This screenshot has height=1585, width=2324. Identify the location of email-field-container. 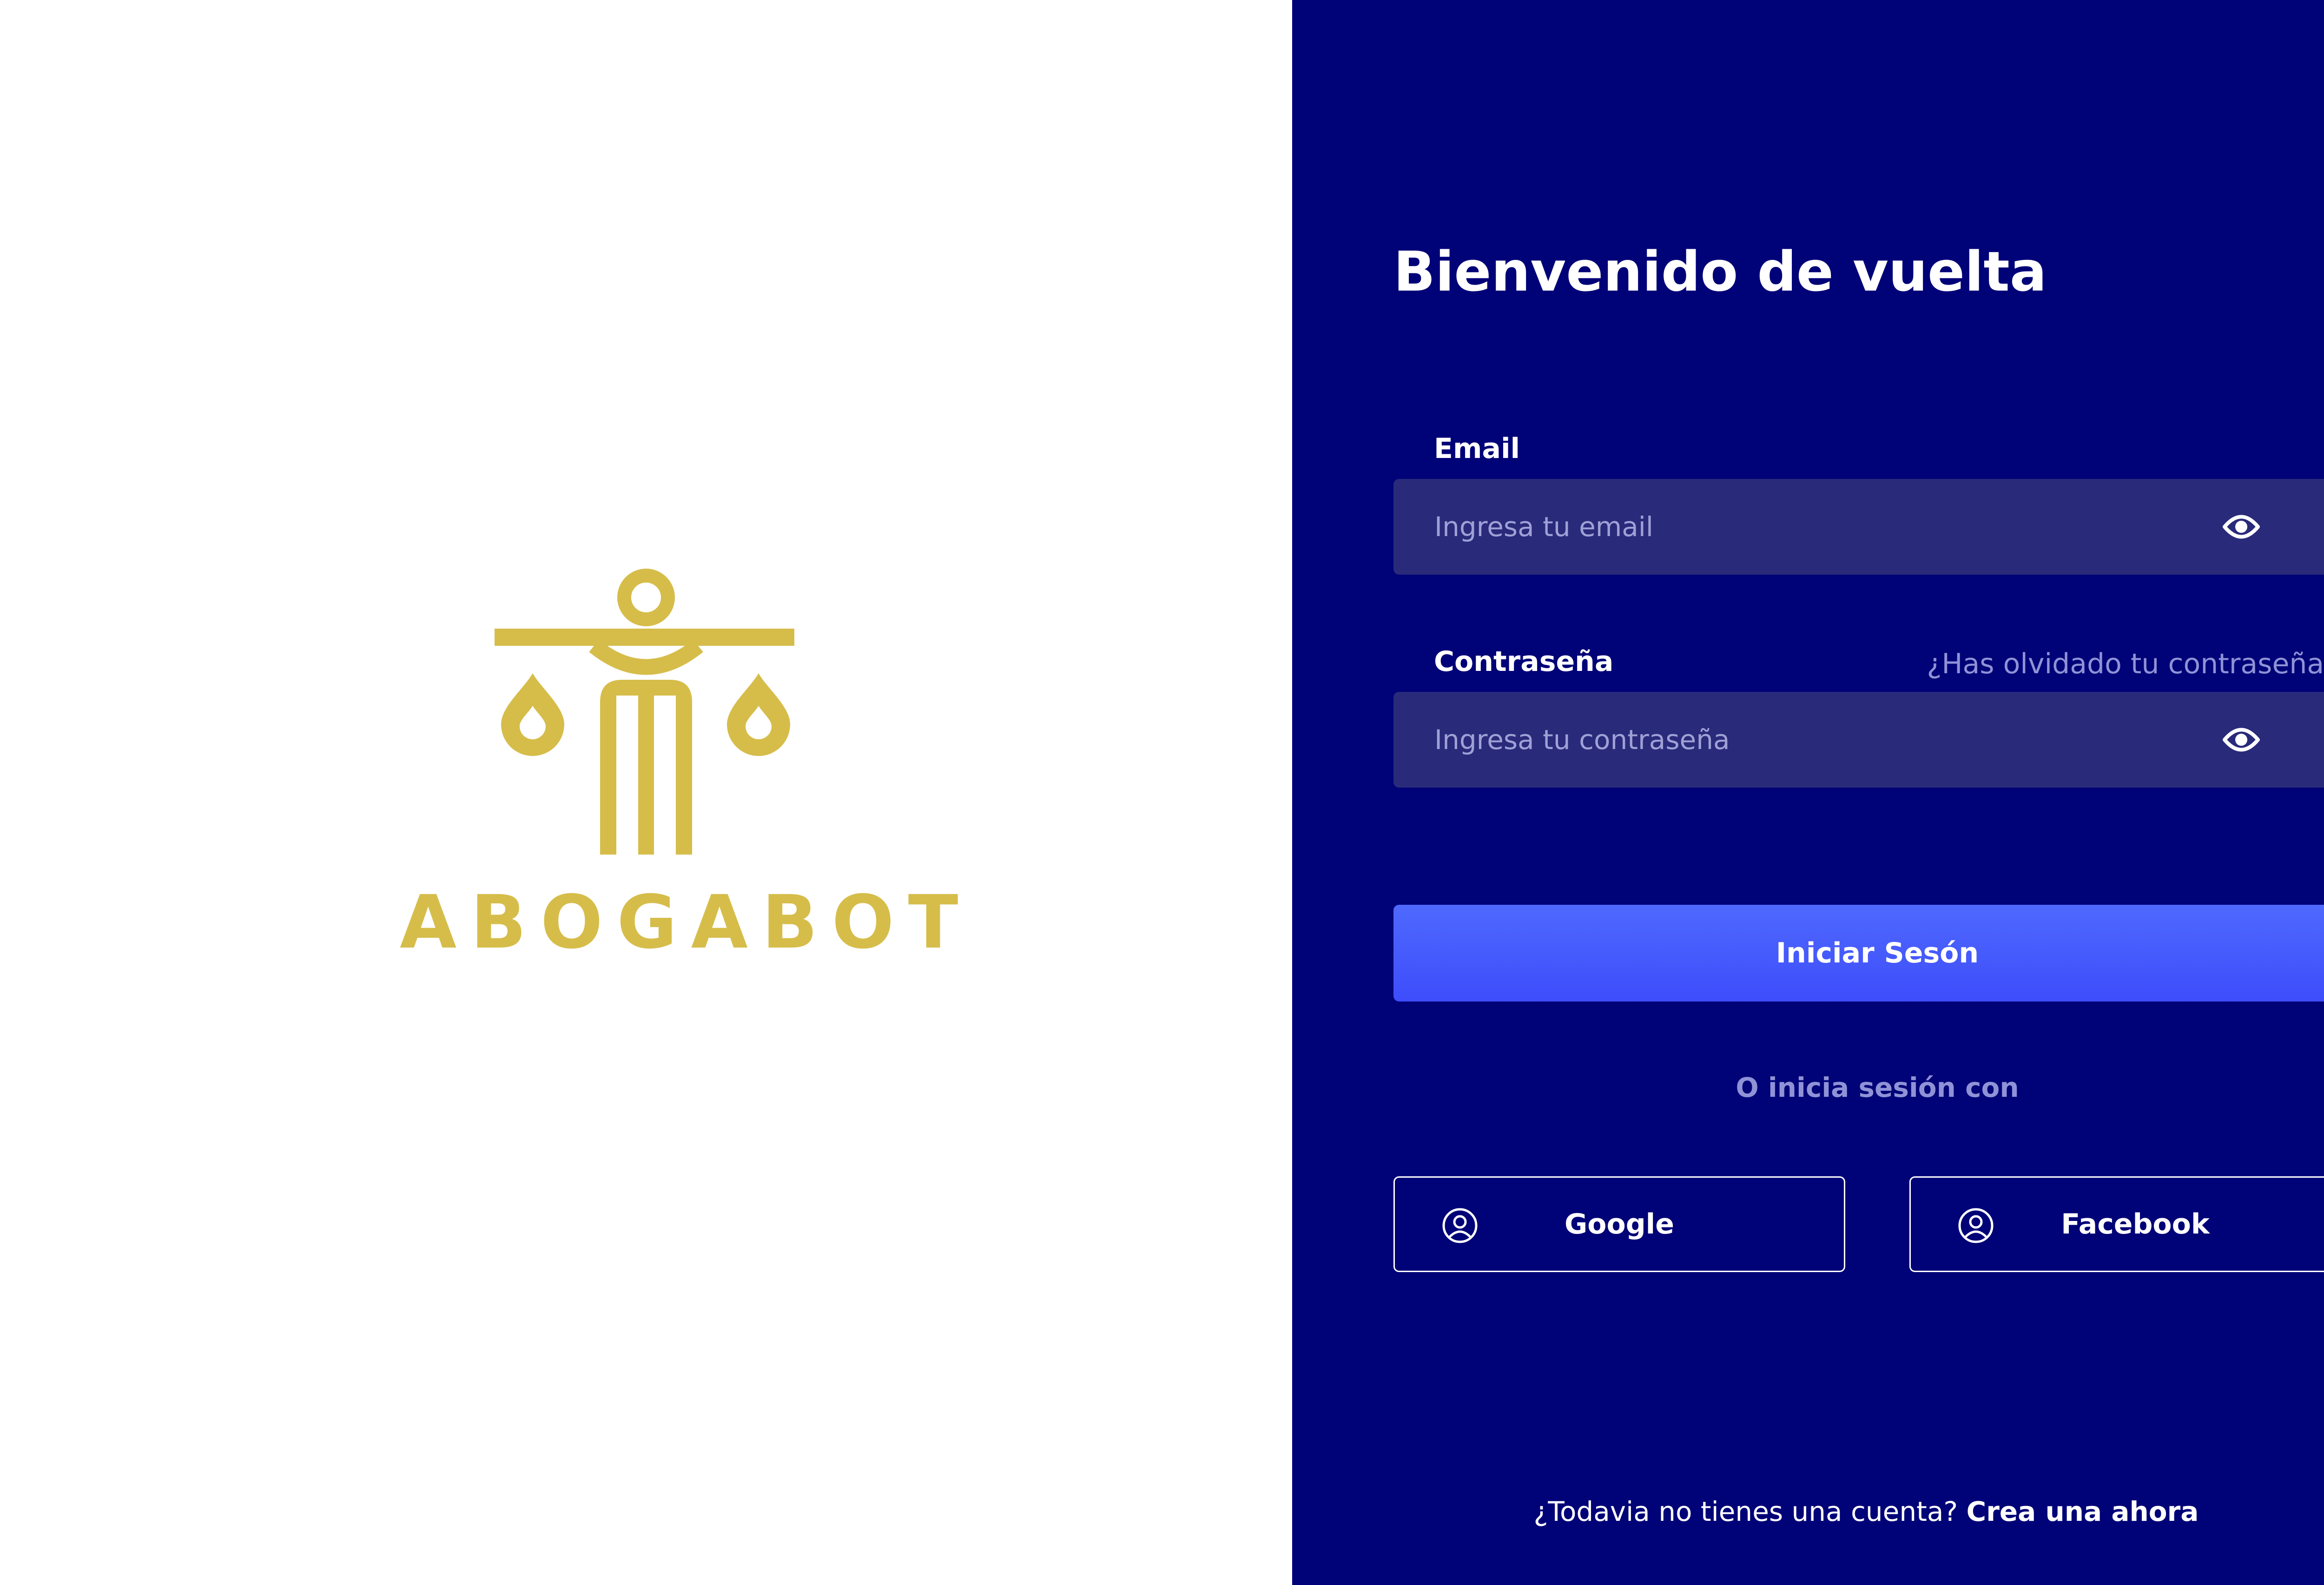
(1858, 527).